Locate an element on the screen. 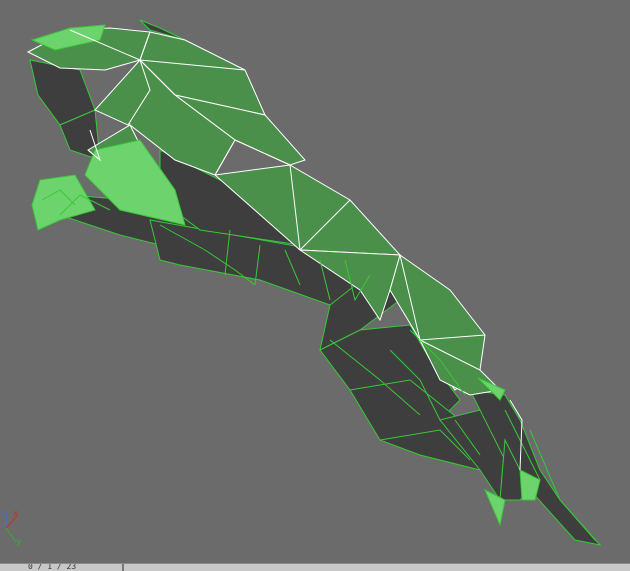 The height and width of the screenshot is (571, 630). axis-x-label: x is located at coordinates (16, 514).